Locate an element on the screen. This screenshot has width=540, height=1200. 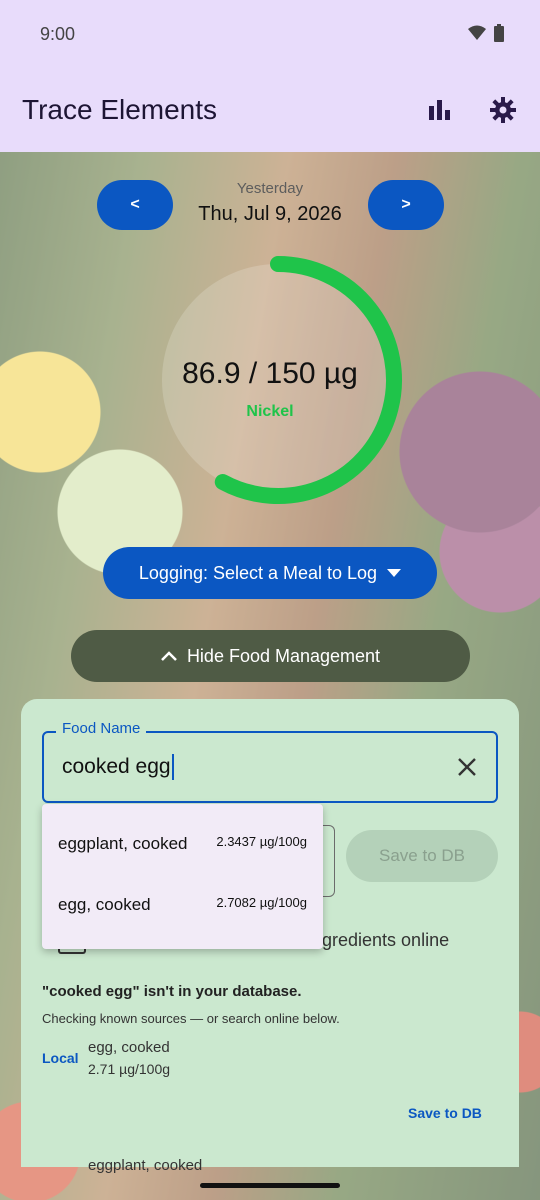
save-to-db-button: Save to DB is located at coordinates (422, 856).